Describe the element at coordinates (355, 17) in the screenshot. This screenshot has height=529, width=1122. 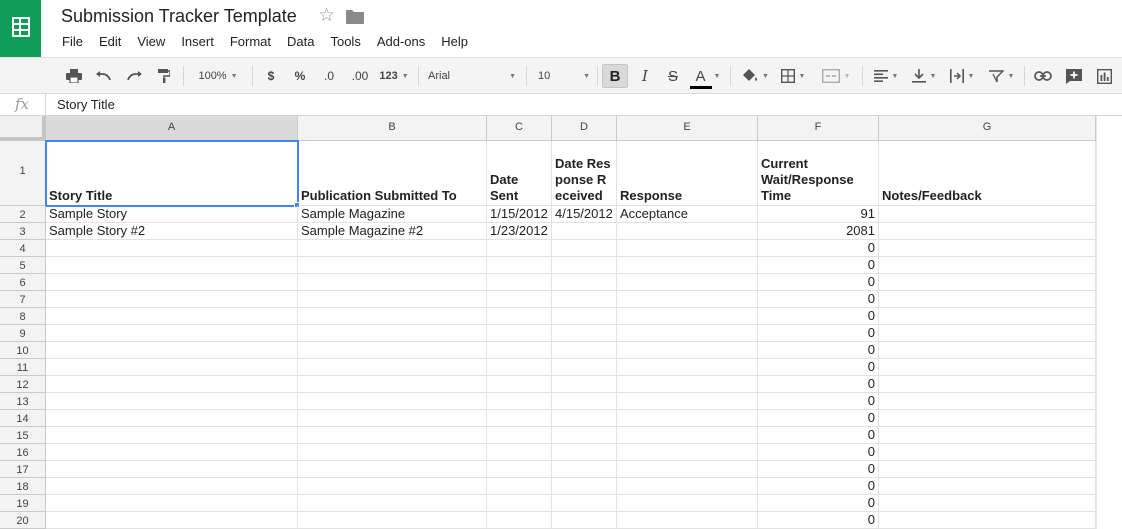
I see `folder-icon` at that location.